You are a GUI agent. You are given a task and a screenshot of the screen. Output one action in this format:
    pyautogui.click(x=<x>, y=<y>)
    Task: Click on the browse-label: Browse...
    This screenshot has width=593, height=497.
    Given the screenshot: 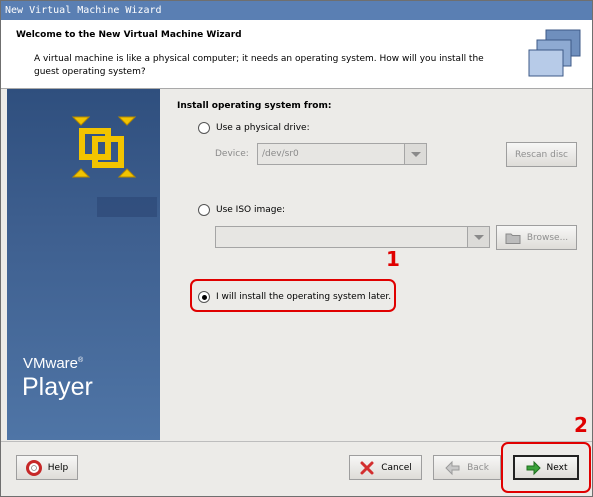 What is the action you would take?
    pyautogui.click(x=547, y=237)
    